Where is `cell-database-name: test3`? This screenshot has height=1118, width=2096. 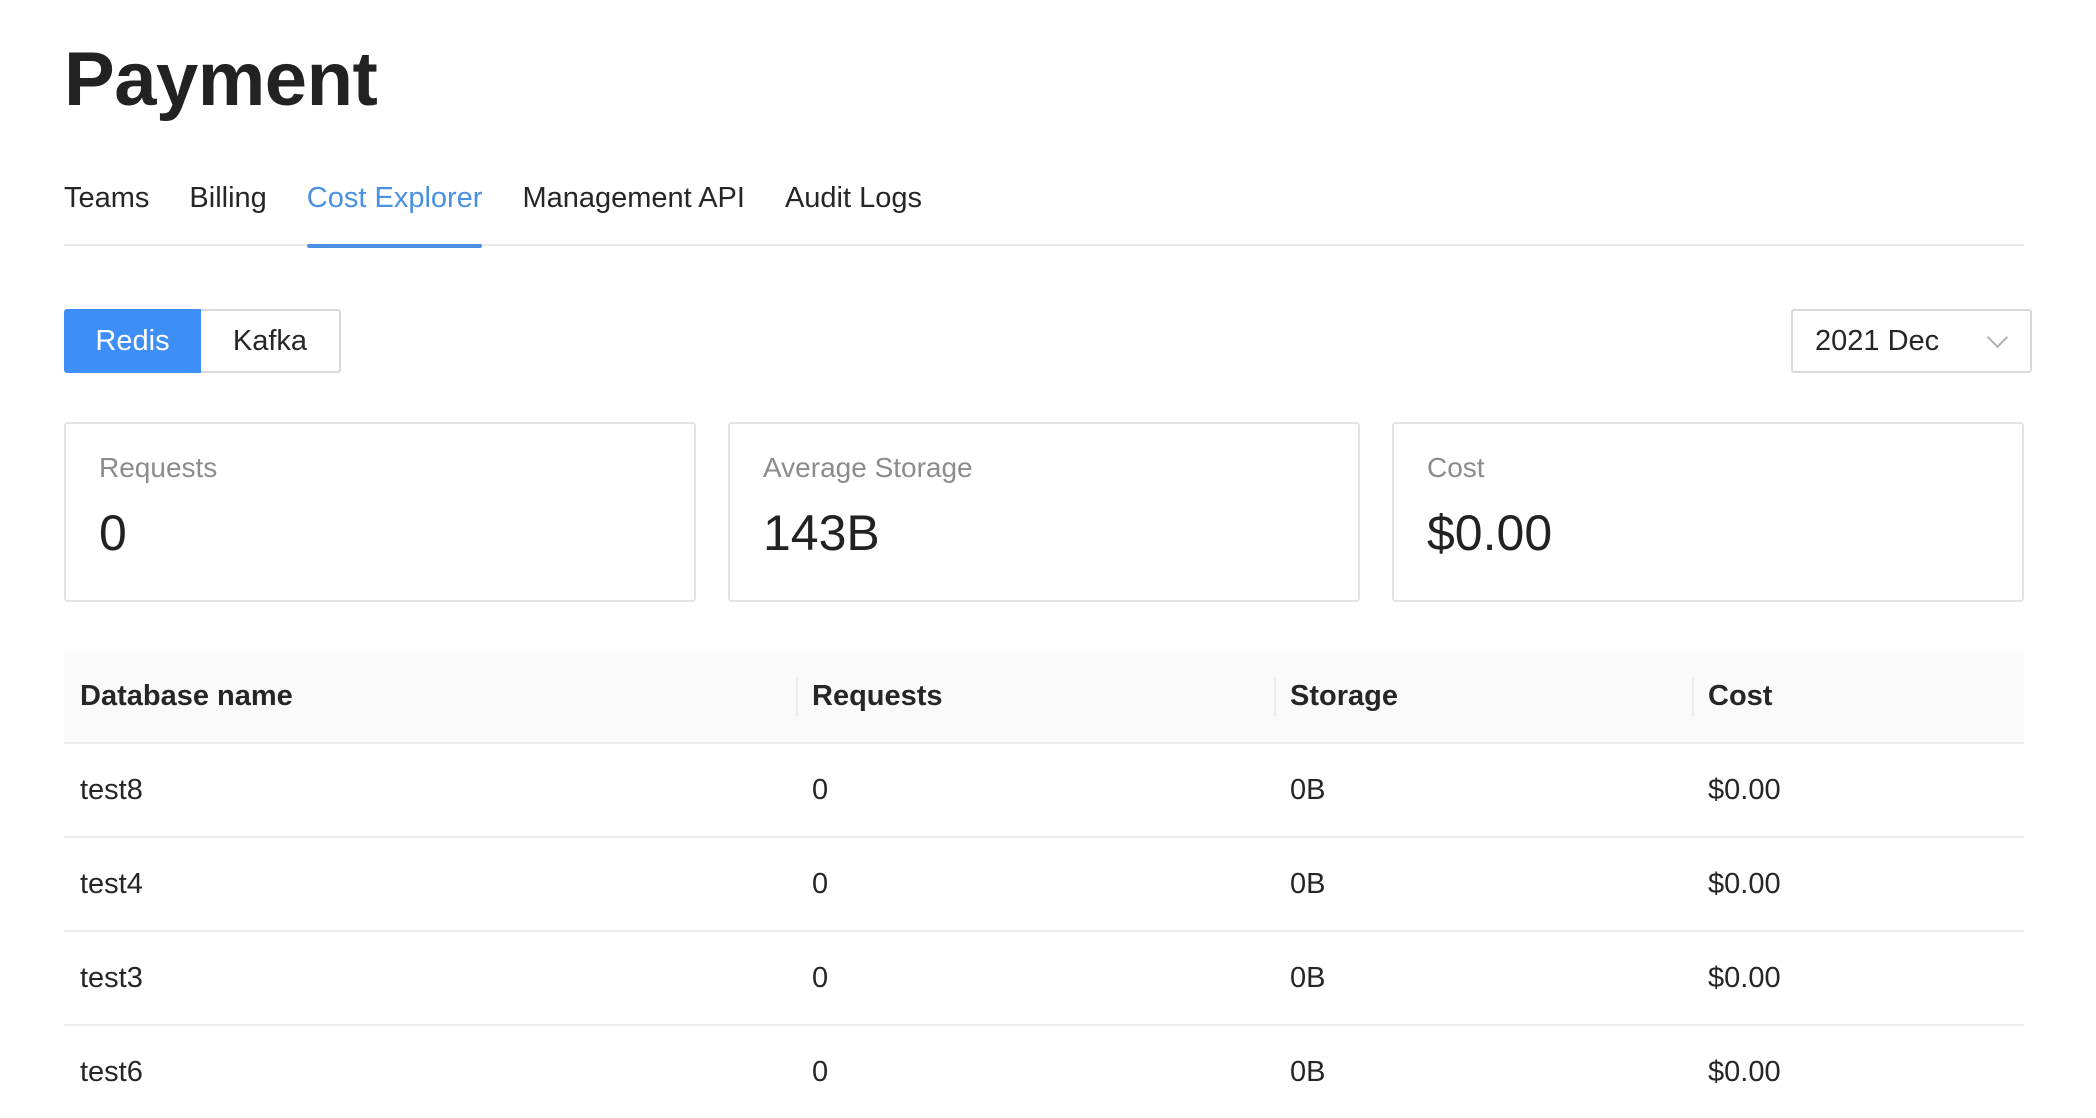 cell-database-name: test3 is located at coordinates (111, 977).